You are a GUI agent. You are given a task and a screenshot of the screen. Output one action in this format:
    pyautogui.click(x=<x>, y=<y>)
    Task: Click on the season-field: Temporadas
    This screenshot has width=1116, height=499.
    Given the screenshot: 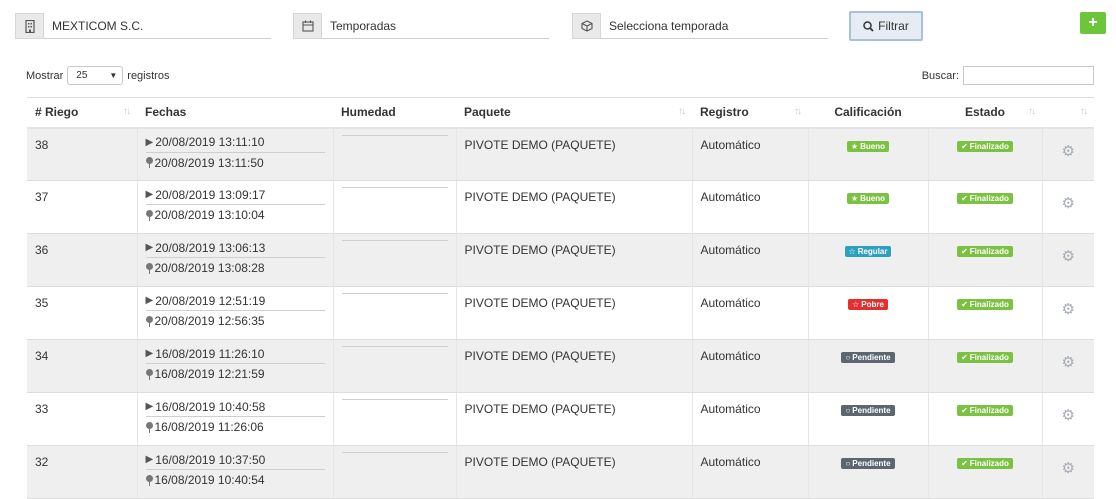 What is the action you would take?
    pyautogui.click(x=435, y=26)
    